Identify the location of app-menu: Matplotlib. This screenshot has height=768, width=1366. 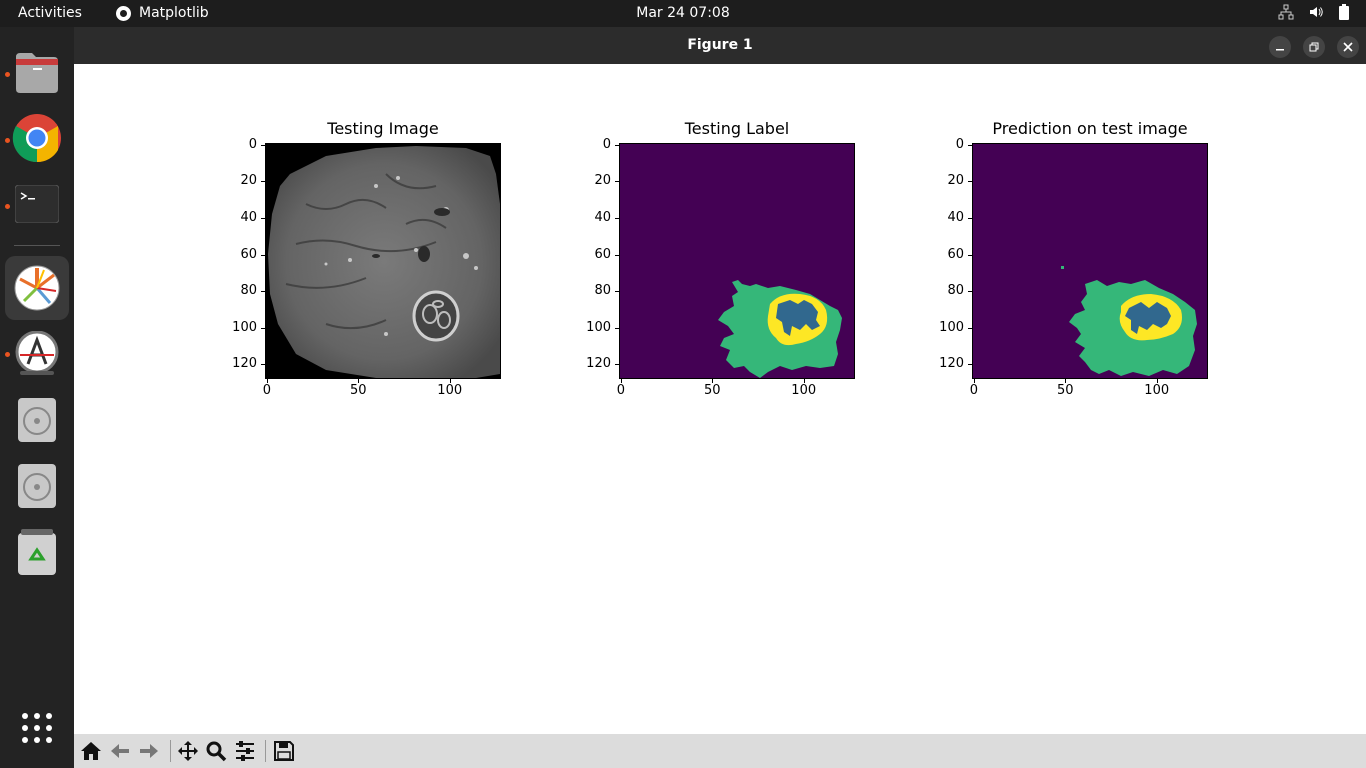
(162, 13).